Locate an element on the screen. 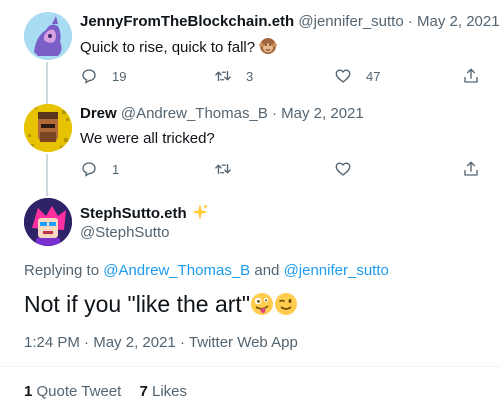 This screenshot has height=409, width=500. reply-count: 19 is located at coordinates (119, 76).